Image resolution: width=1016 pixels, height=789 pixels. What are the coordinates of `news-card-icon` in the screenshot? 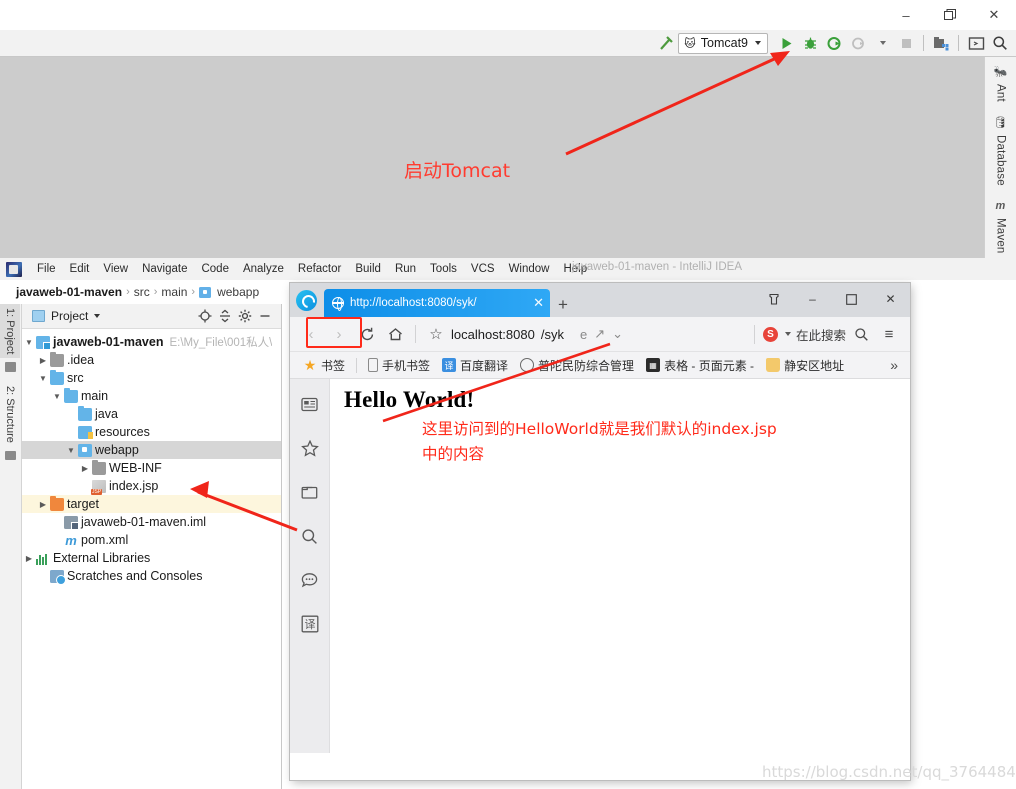 It's located at (310, 404).